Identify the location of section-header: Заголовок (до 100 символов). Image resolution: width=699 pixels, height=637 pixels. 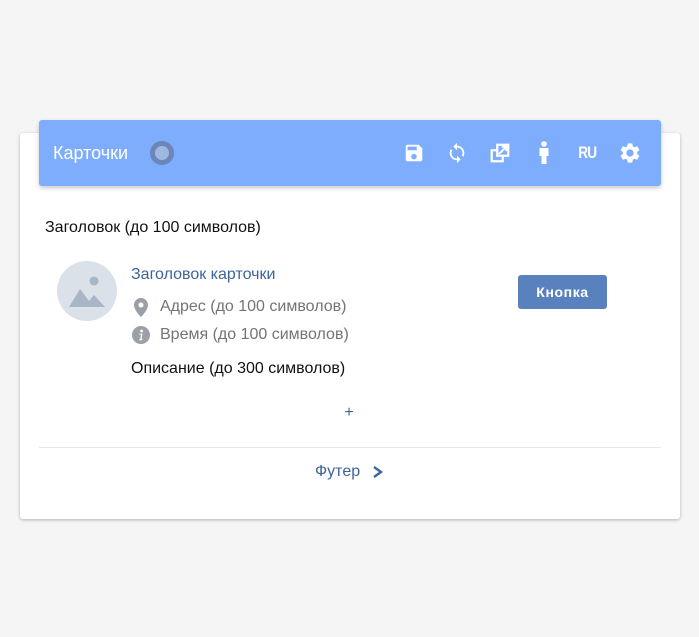
(153, 227).